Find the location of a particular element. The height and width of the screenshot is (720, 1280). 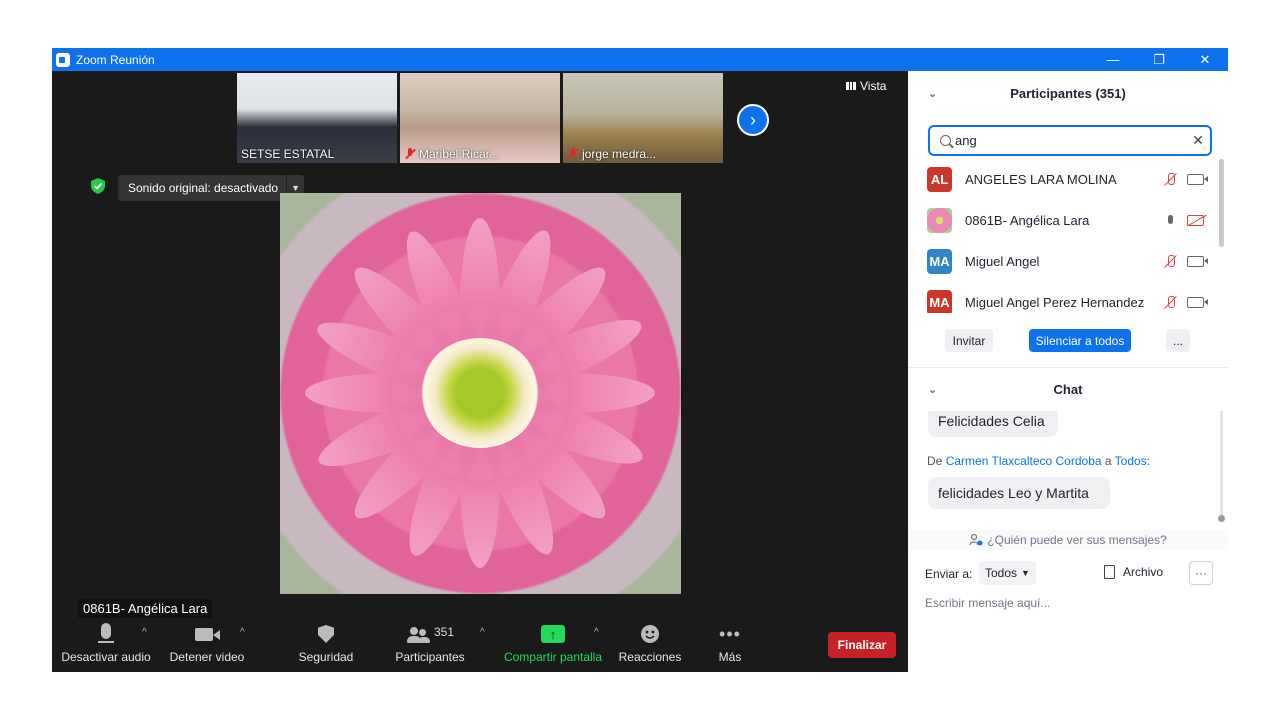

send-to-row: Enviar a: Todos ▼ Archivo ··· is located at coordinates (1068, 574).